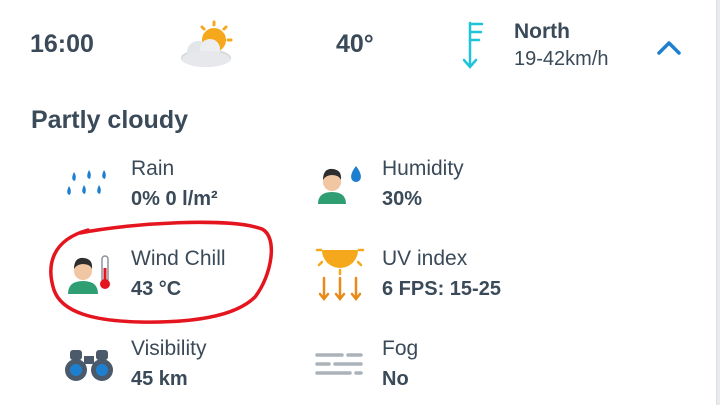 The height and width of the screenshot is (405, 720). I want to click on humidity-value: 30%, so click(402, 199).